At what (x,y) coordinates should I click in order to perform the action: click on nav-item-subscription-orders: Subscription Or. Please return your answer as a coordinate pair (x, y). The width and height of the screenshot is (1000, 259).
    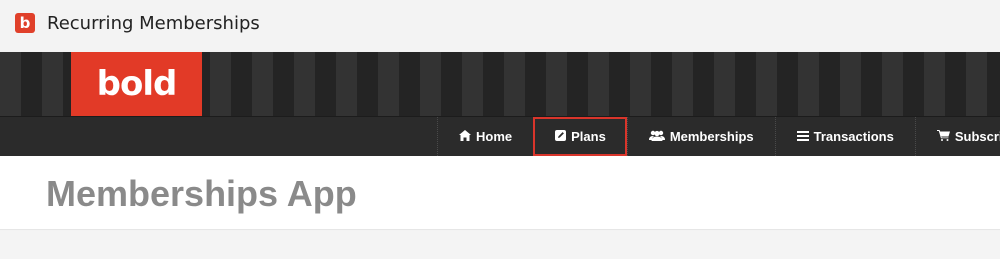
    Looking at the image, I should click on (957, 136).